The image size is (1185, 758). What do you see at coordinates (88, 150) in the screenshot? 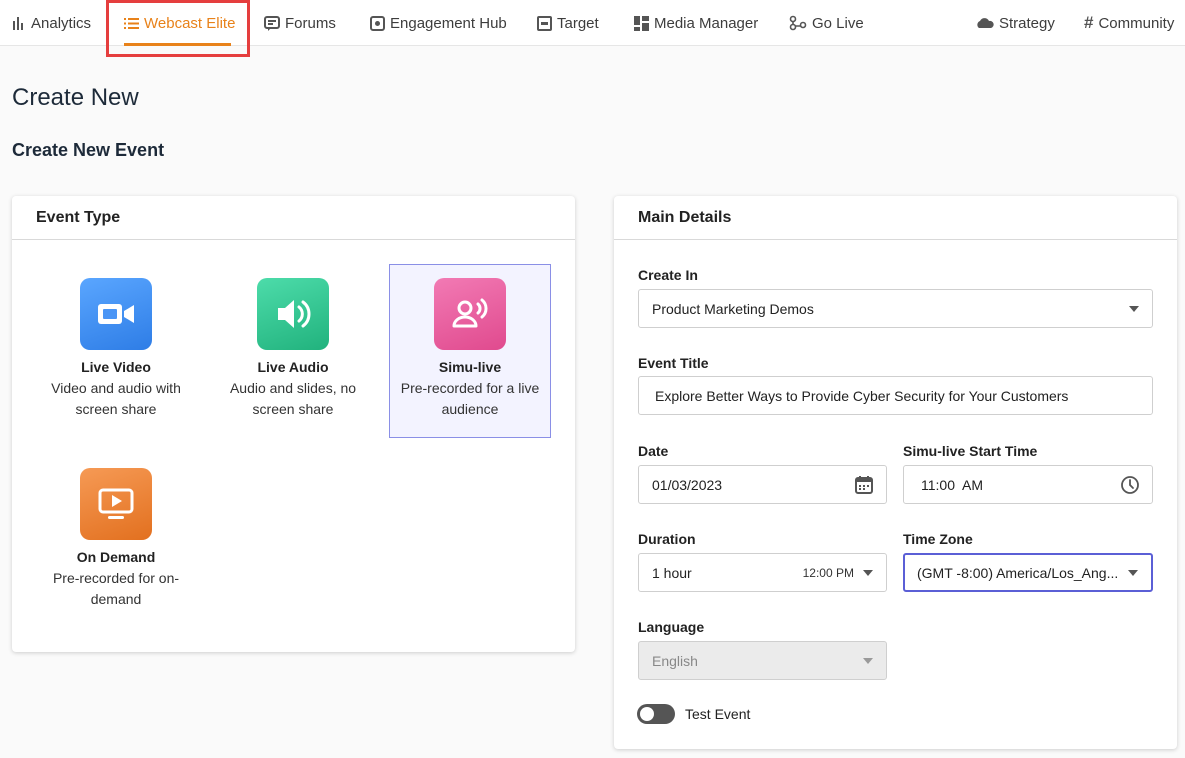
I see `section-title: Create New Event` at bounding box center [88, 150].